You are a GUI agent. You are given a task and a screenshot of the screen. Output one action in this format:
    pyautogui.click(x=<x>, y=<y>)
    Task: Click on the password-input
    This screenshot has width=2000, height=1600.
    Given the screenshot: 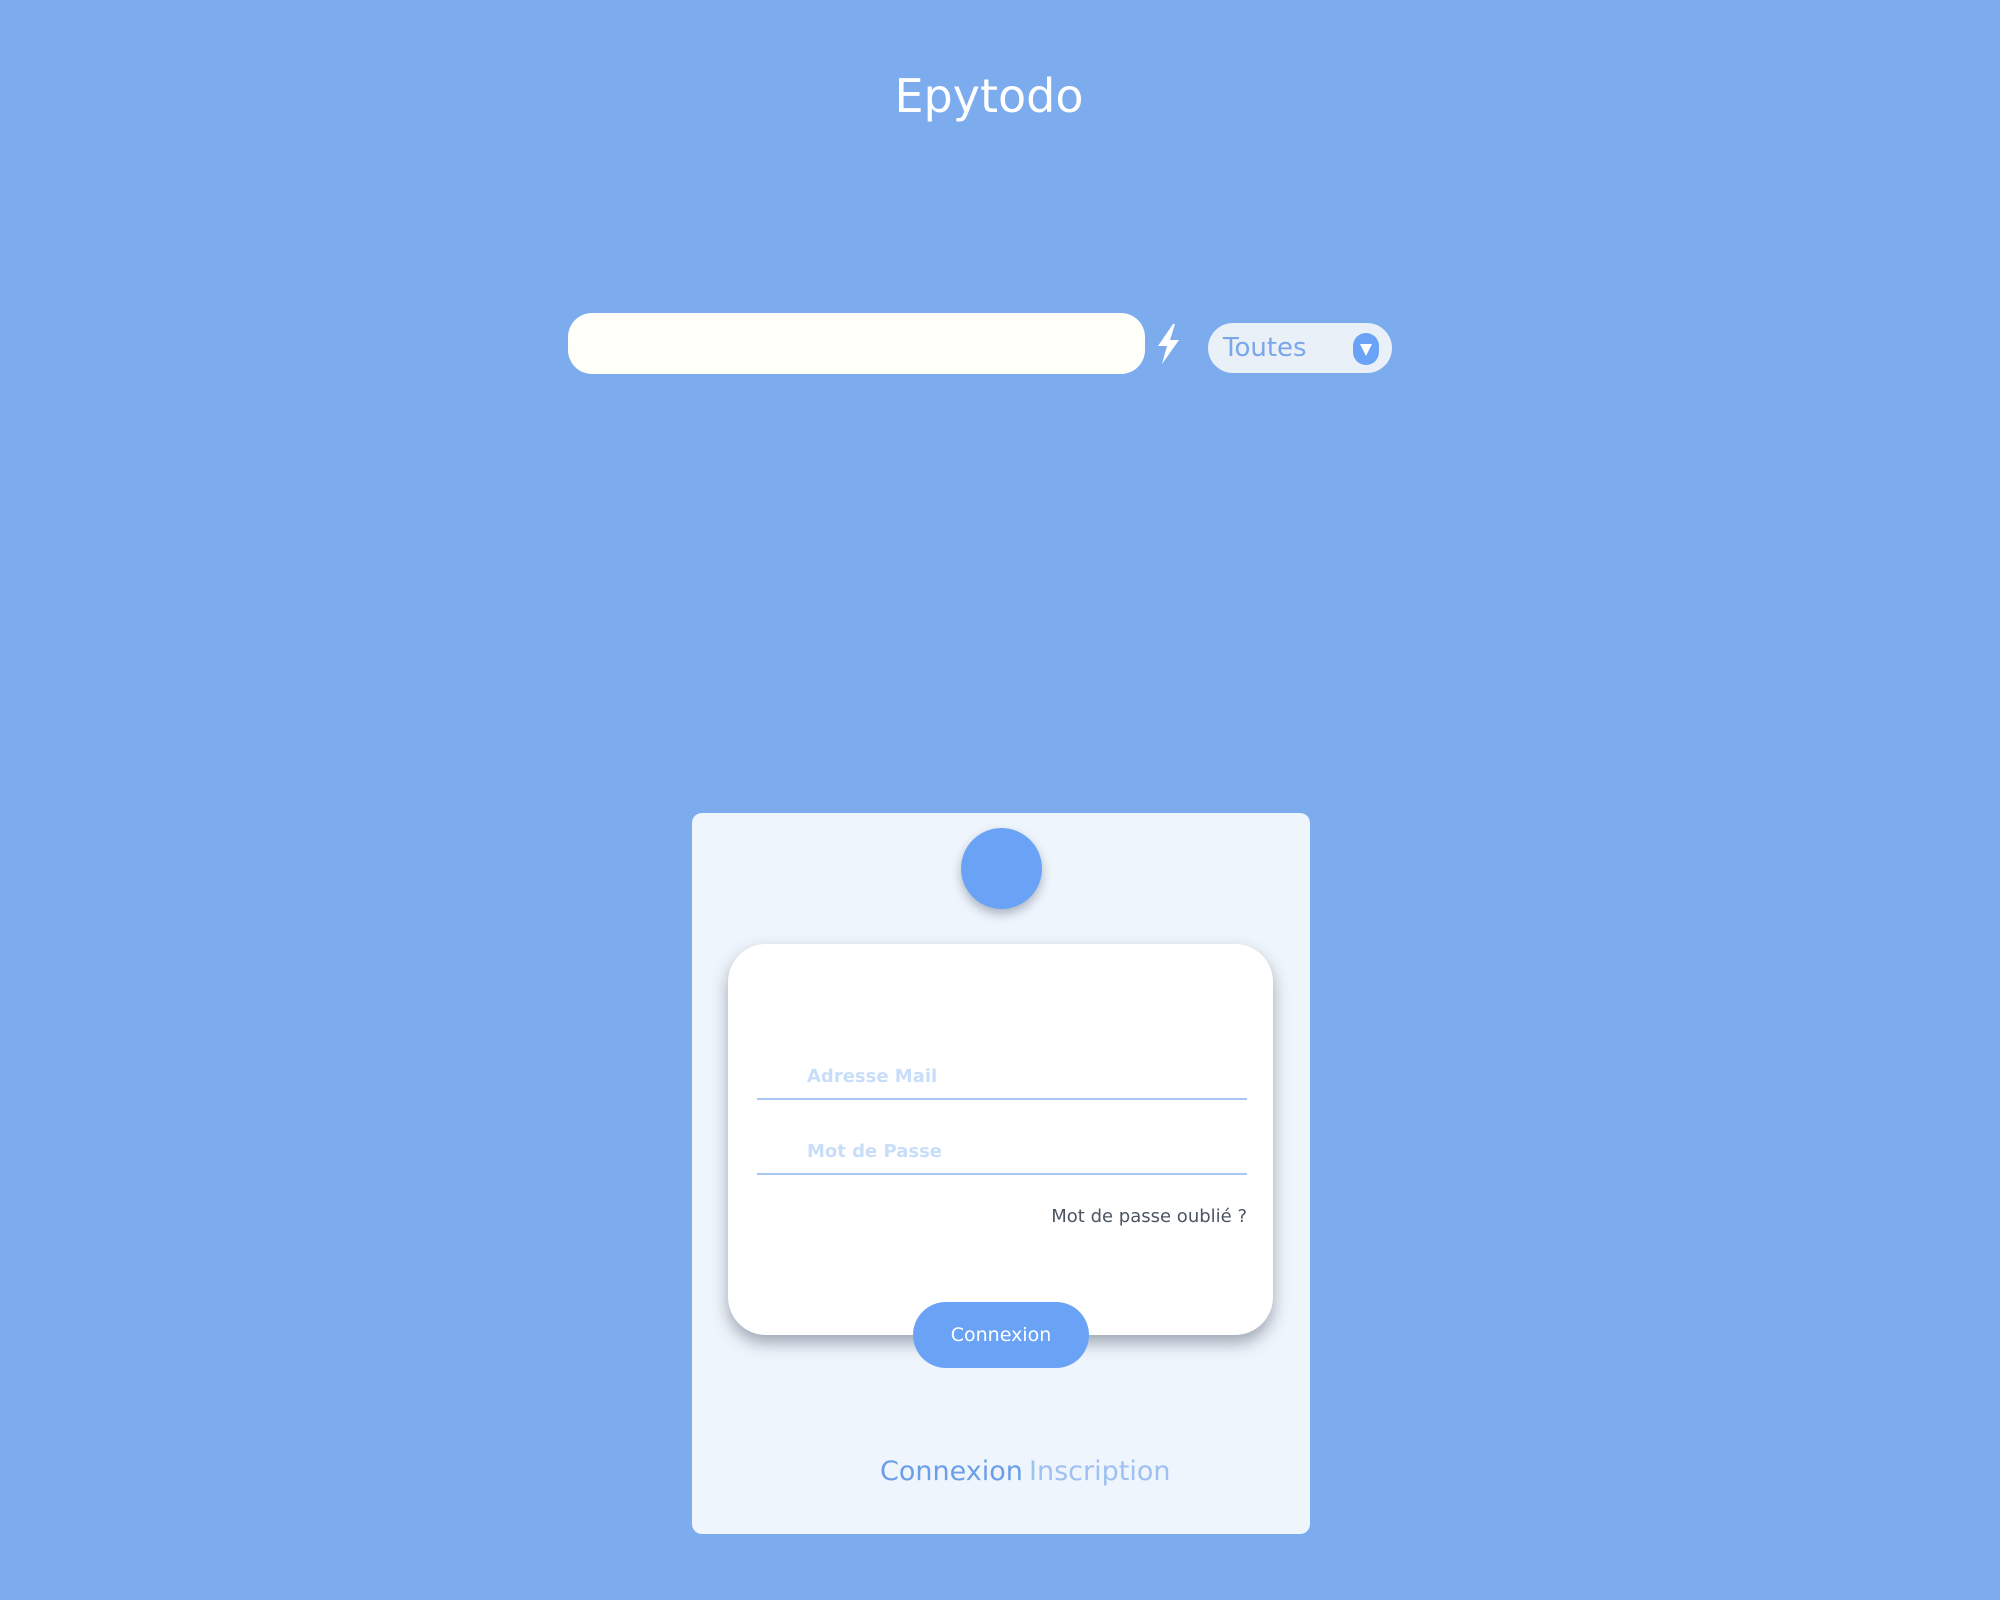 What is the action you would take?
    pyautogui.click(x=1002, y=1151)
    